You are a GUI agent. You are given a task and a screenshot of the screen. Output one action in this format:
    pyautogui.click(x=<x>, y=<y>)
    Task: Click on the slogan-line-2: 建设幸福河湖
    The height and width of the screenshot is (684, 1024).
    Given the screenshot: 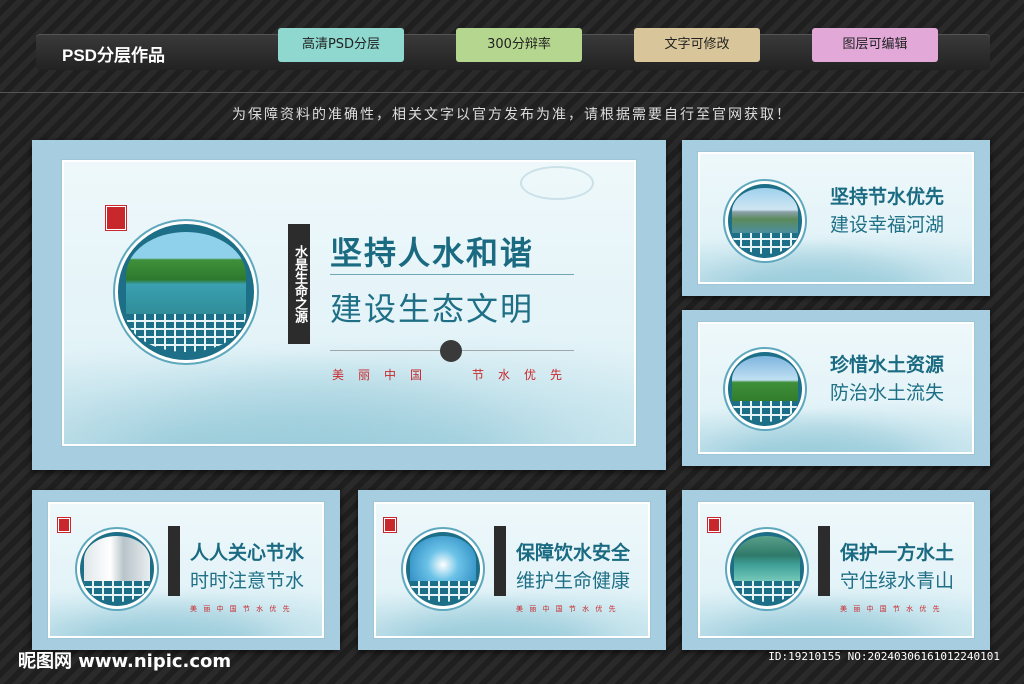 What is the action you would take?
    pyautogui.click(x=887, y=225)
    